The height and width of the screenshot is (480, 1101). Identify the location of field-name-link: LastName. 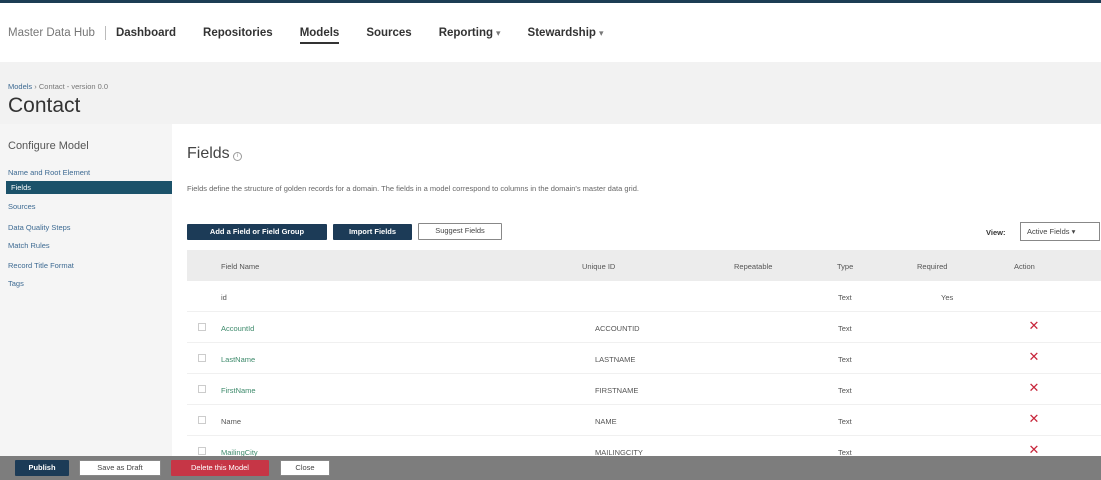
(238, 359).